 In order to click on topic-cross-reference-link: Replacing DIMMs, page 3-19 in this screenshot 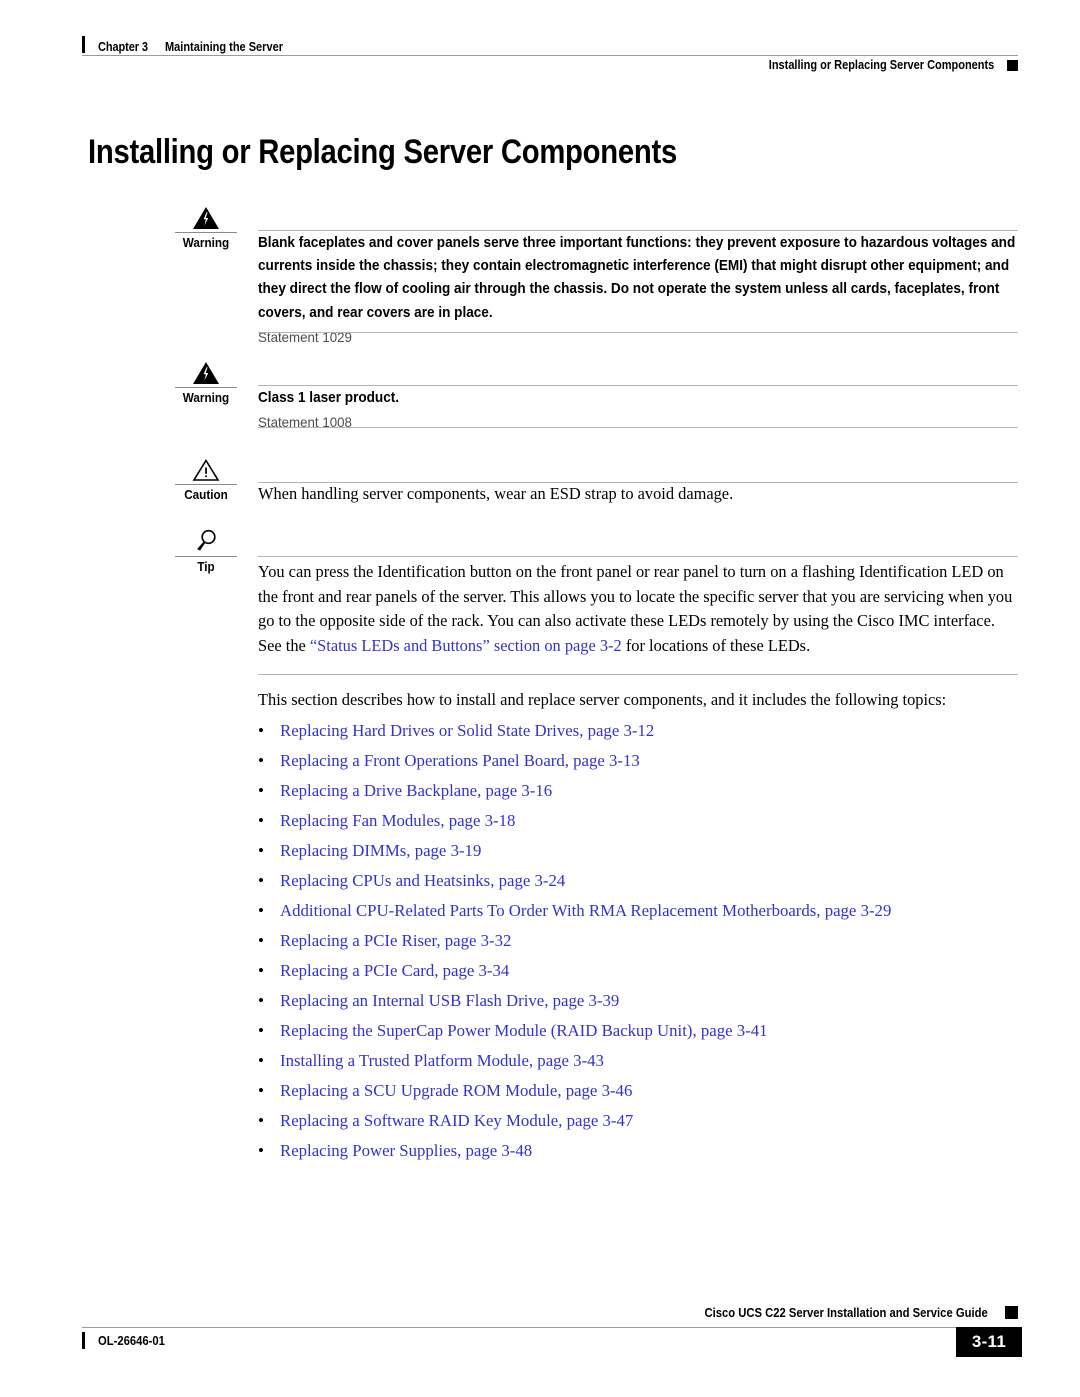, I will do `click(380, 851)`.